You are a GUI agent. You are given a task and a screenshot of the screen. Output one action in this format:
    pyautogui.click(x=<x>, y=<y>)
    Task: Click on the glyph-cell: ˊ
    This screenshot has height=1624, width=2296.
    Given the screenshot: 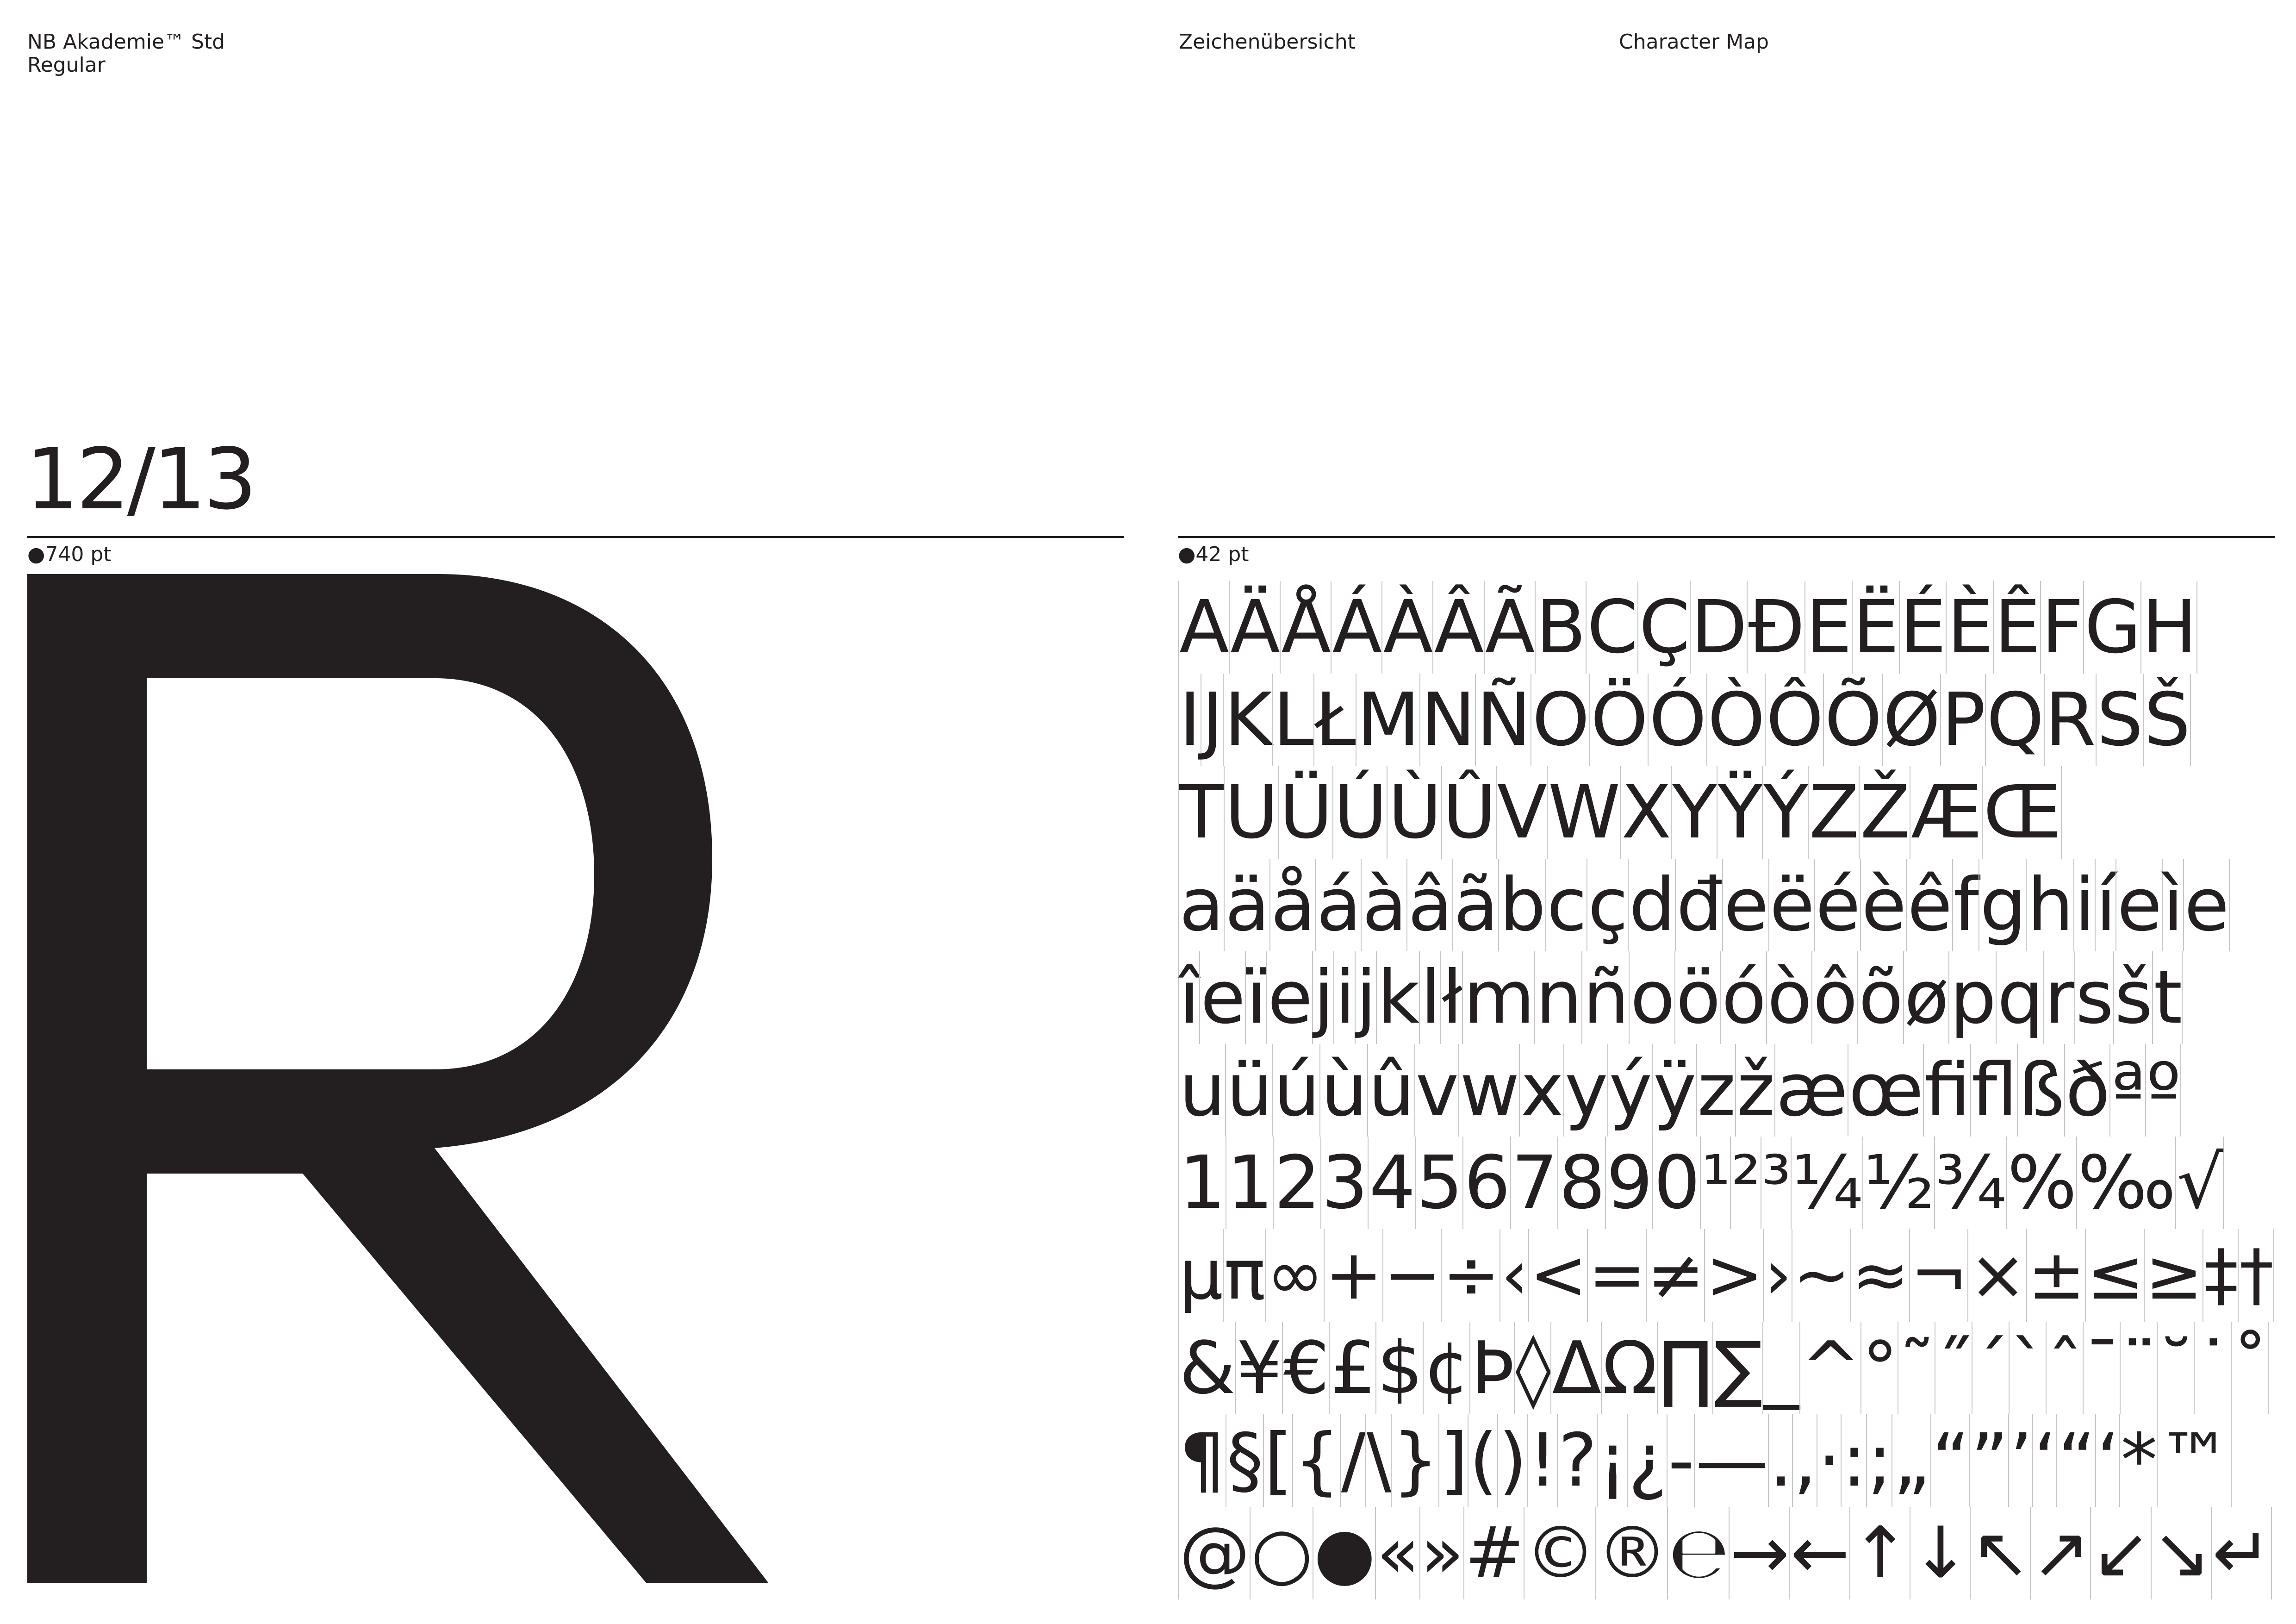 What is the action you would take?
    pyautogui.click(x=1991, y=1368)
    